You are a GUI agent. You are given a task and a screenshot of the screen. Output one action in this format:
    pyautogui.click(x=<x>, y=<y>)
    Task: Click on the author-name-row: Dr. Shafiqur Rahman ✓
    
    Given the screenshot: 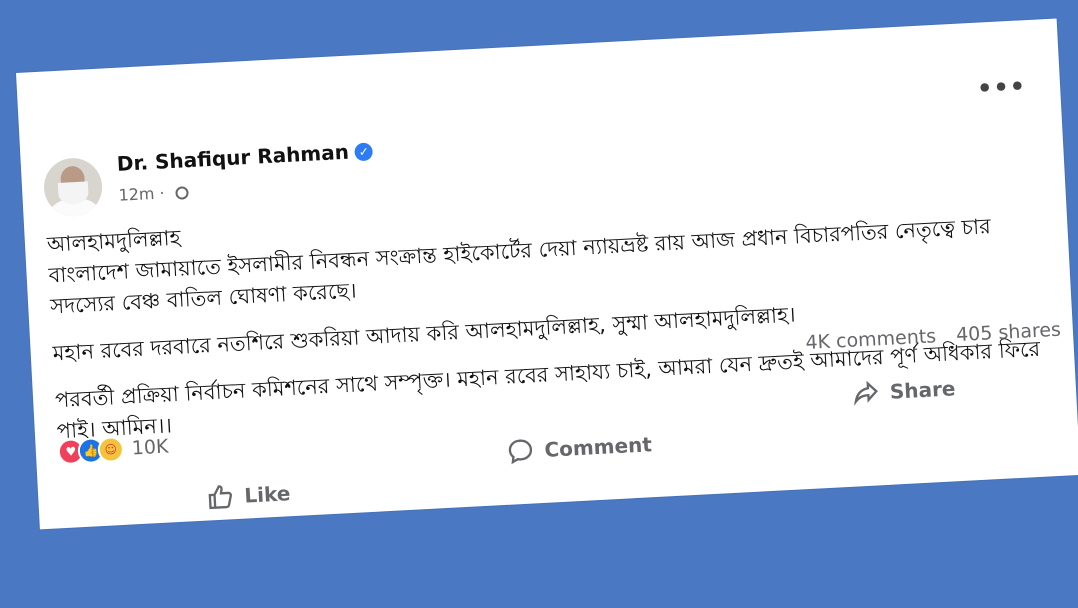 What is the action you would take?
    pyautogui.click(x=245, y=157)
    